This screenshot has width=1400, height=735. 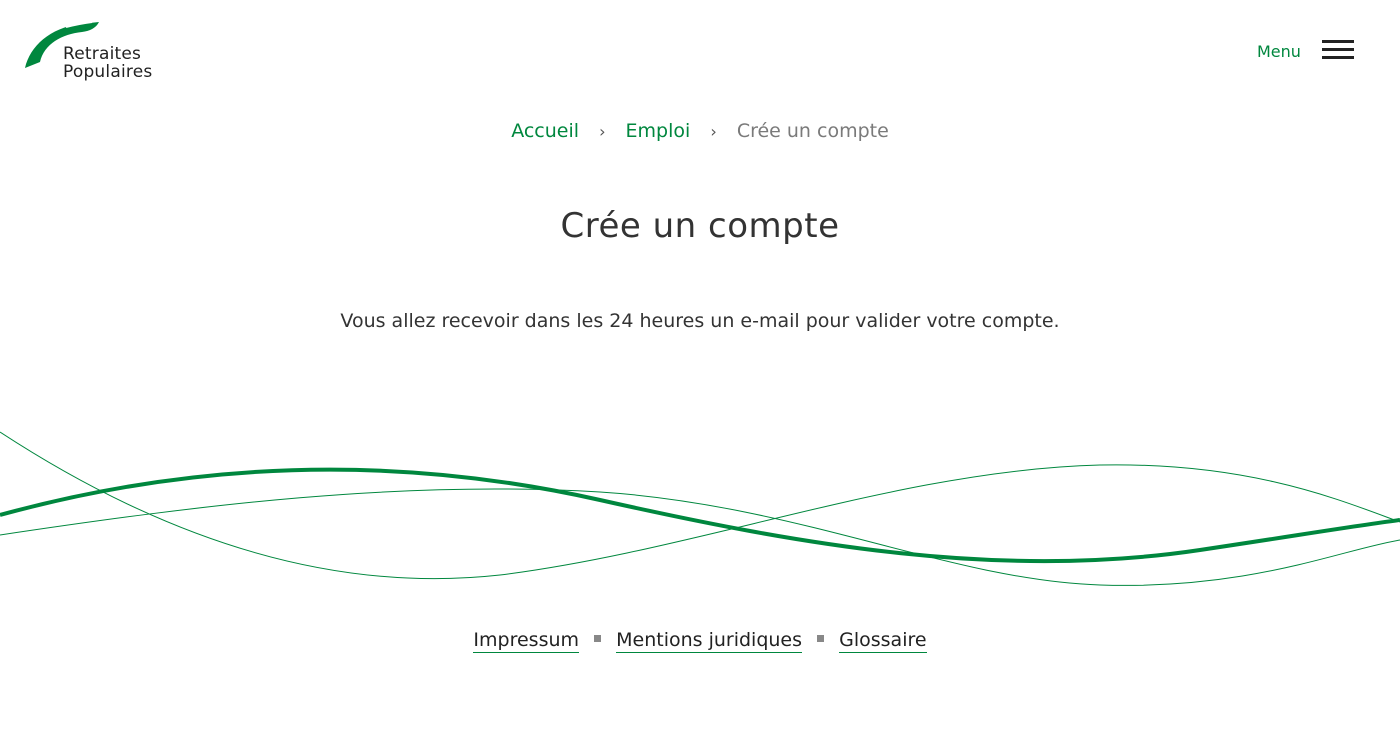 I want to click on hamburger-icon, so click(x=1338, y=50).